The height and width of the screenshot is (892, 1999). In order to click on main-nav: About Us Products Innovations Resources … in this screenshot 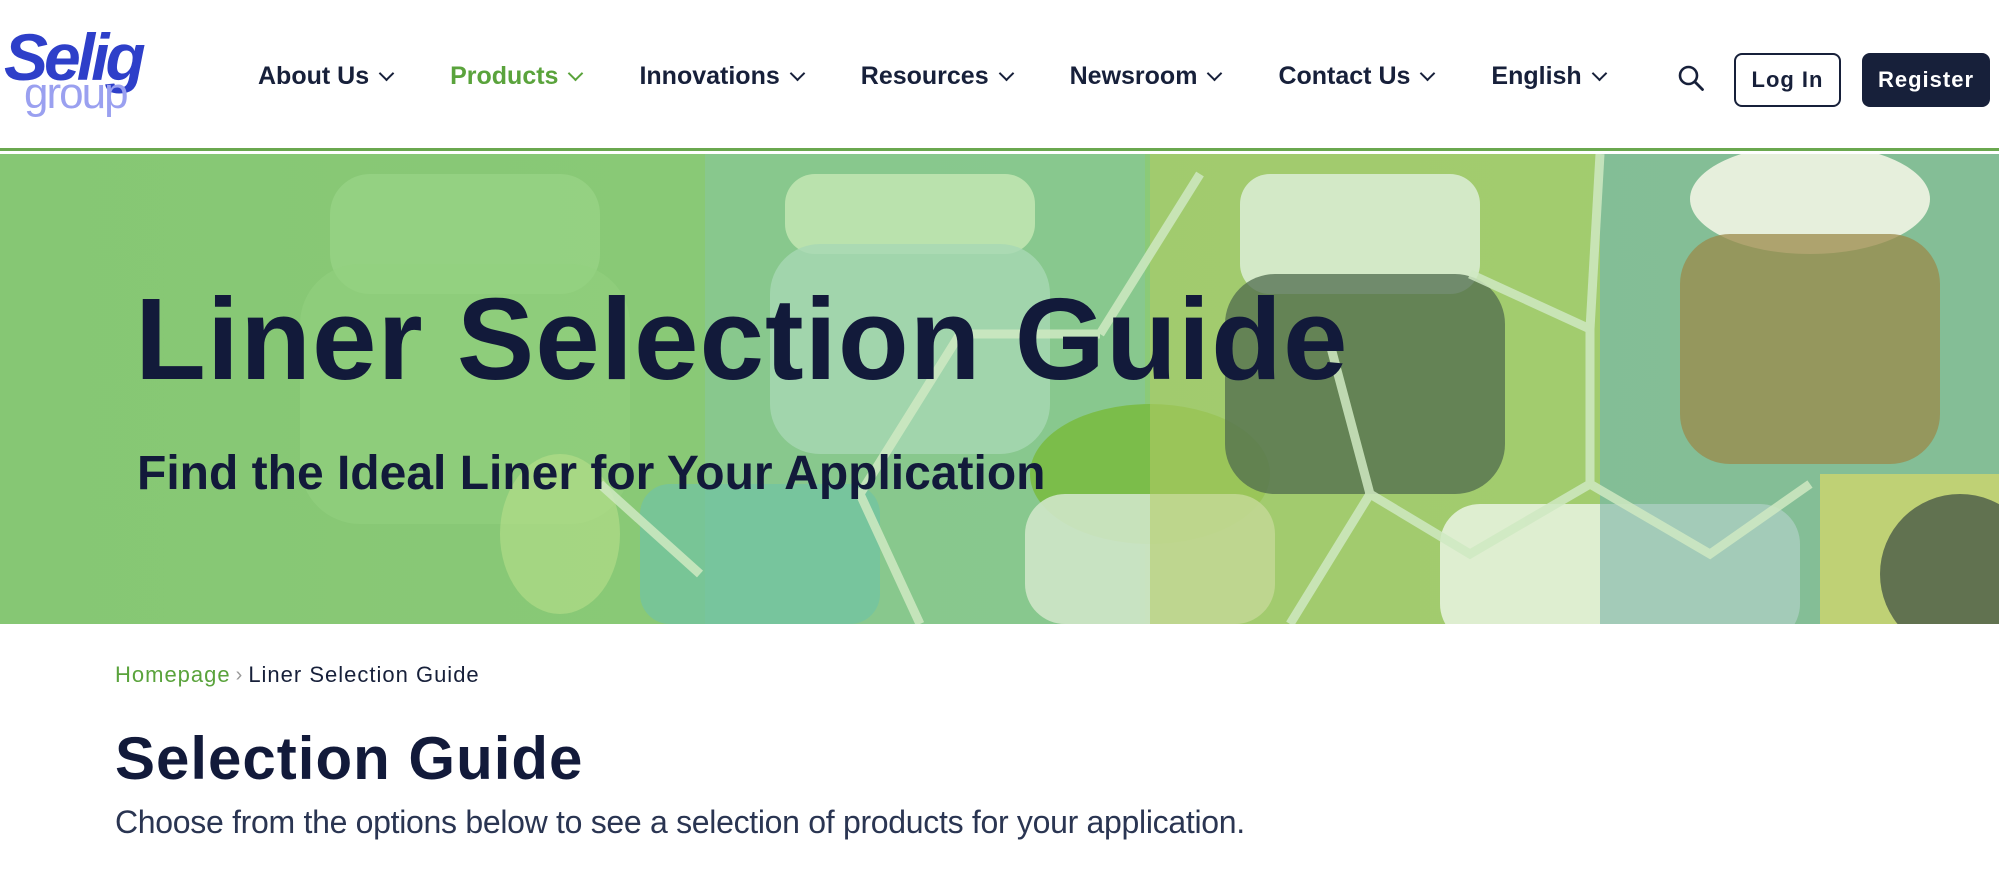, I will do `click(960, 76)`.